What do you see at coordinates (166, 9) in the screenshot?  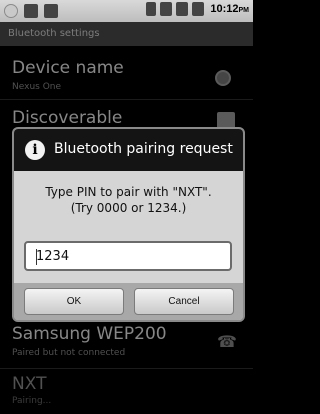 I see `3g-signal-icon` at bounding box center [166, 9].